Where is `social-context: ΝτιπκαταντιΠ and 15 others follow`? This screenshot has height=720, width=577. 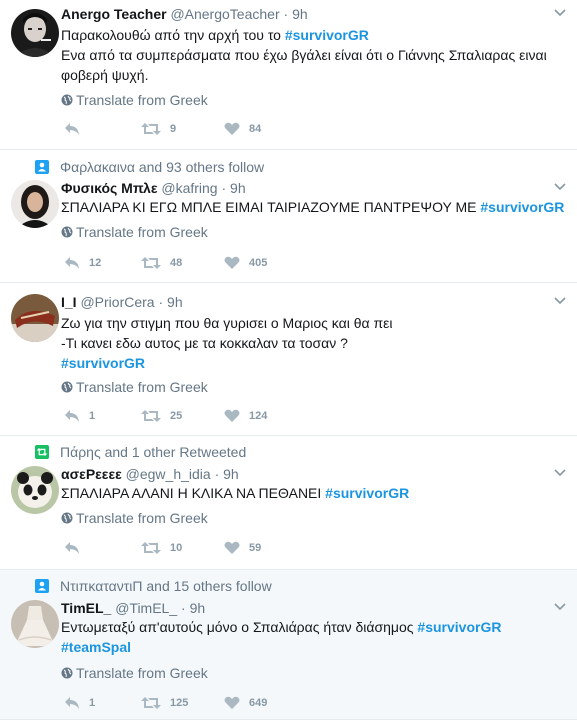
social-context: ΝτιπκαταντιΠ and 15 others follow is located at coordinates (153, 586).